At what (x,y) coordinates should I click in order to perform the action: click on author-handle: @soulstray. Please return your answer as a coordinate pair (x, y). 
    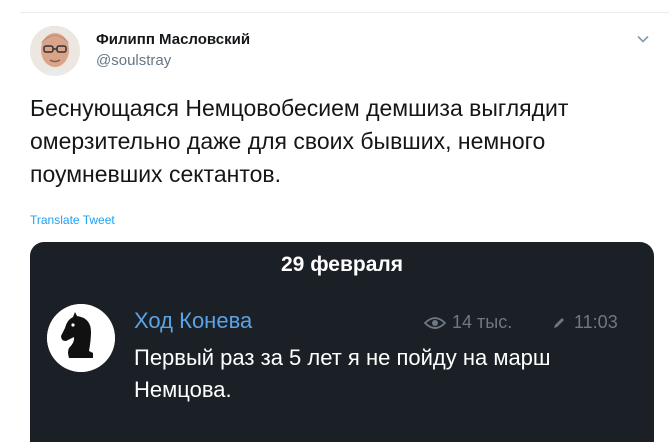
    Looking at the image, I should click on (133, 60).